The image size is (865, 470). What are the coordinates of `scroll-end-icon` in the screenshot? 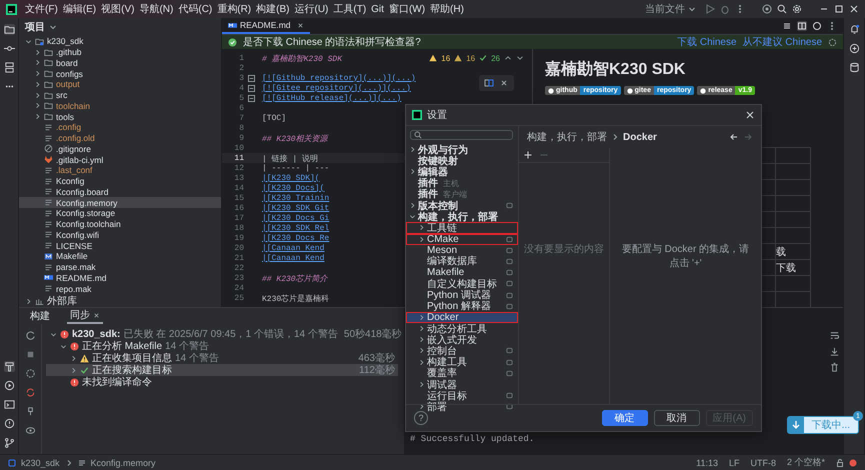 It's located at (834, 351).